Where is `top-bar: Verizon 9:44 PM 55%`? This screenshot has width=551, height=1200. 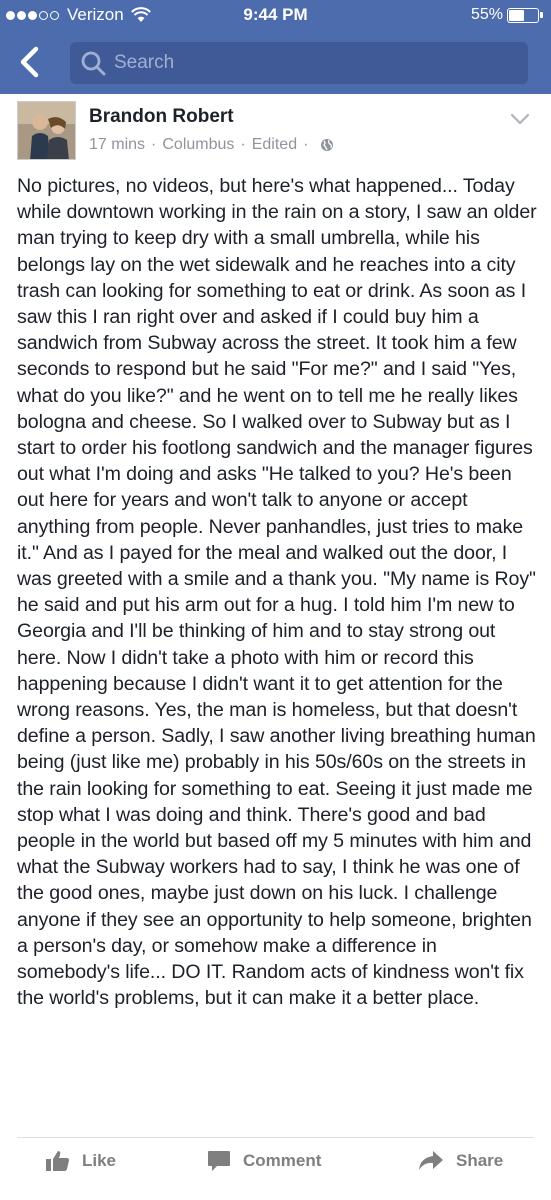
top-bar: Verizon 9:44 PM 55% is located at coordinates (275, 47).